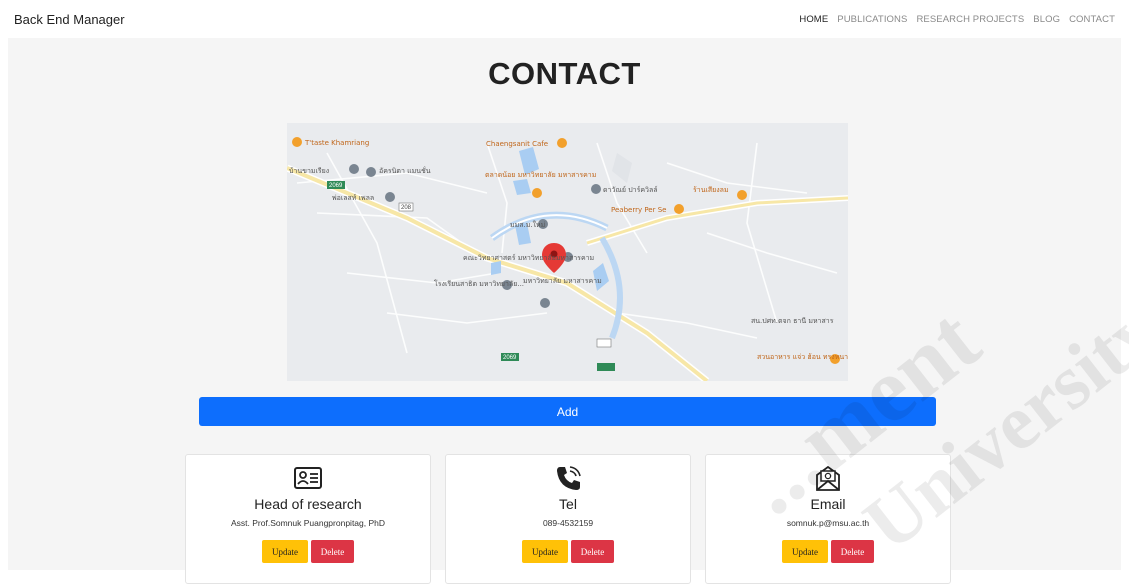 The width and height of the screenshot is (1129, 584). Describe the element at coordinates (567, 411) in the screenshot. I see `add-button: Add` at that location.